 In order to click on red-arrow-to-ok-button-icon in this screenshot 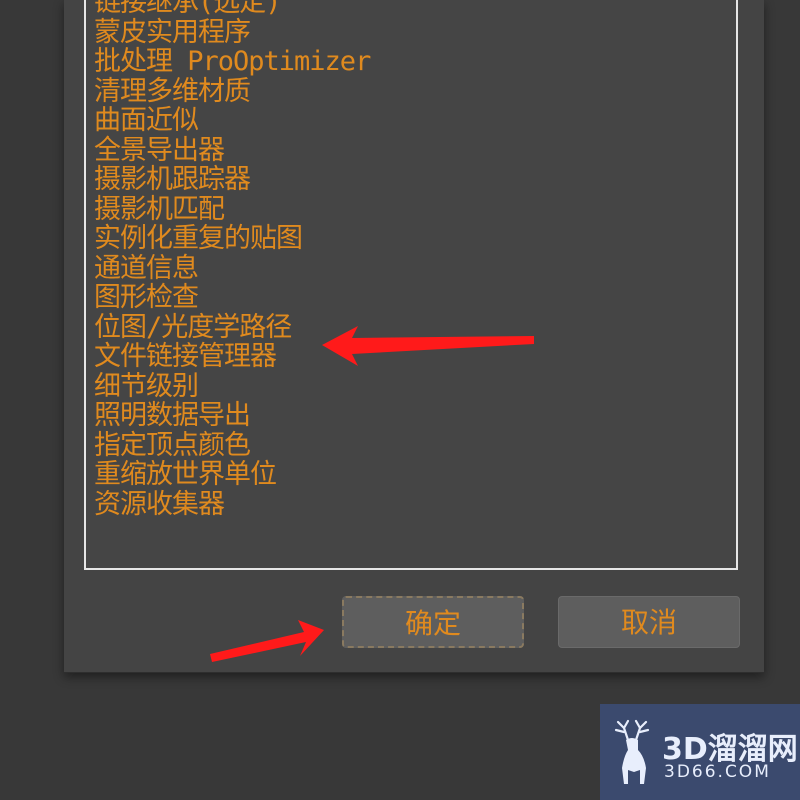, I will do `click(267, 641)`.